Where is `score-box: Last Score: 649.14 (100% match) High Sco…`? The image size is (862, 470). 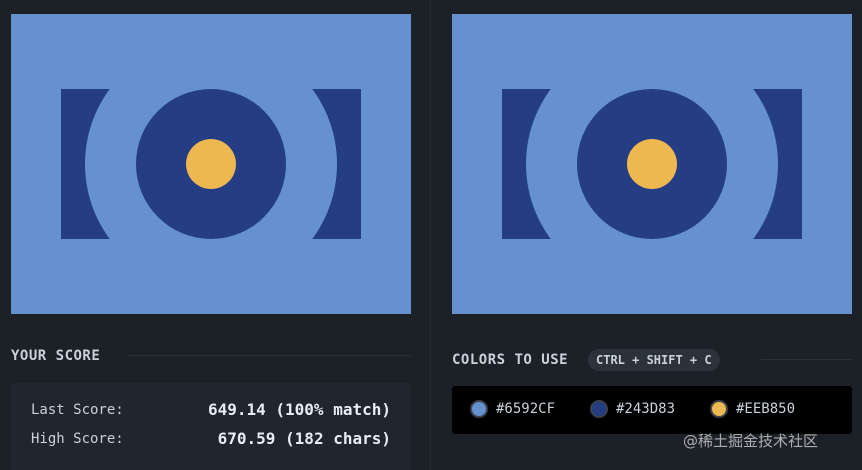
score-box: Last Score: 649.14 (100% match) High Sco… is located at coordinates (211, 426).